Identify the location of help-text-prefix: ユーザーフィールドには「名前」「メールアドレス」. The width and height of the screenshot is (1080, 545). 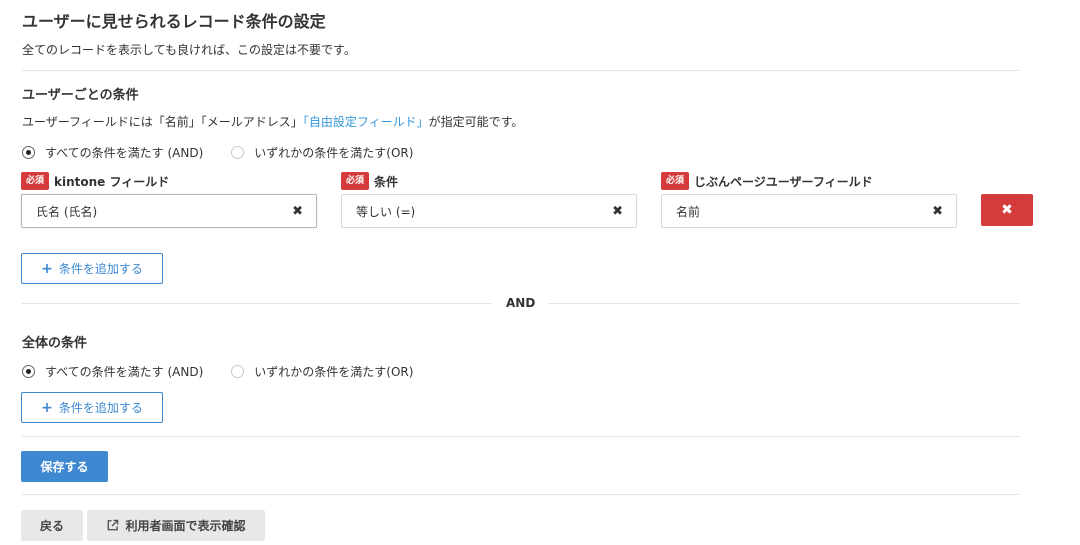
(162, 122).